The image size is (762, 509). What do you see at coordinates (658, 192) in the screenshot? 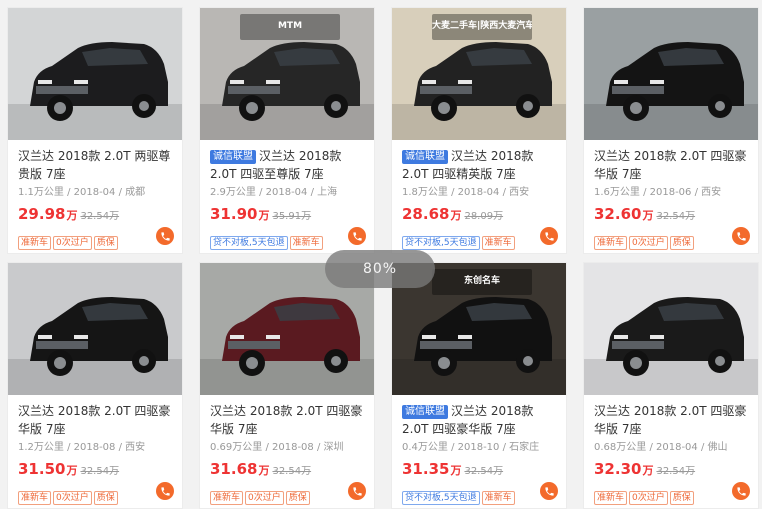
I see `listing-meta: 1.6万公里 / 2018-06 / 西安` at bounding box center [658, 192].